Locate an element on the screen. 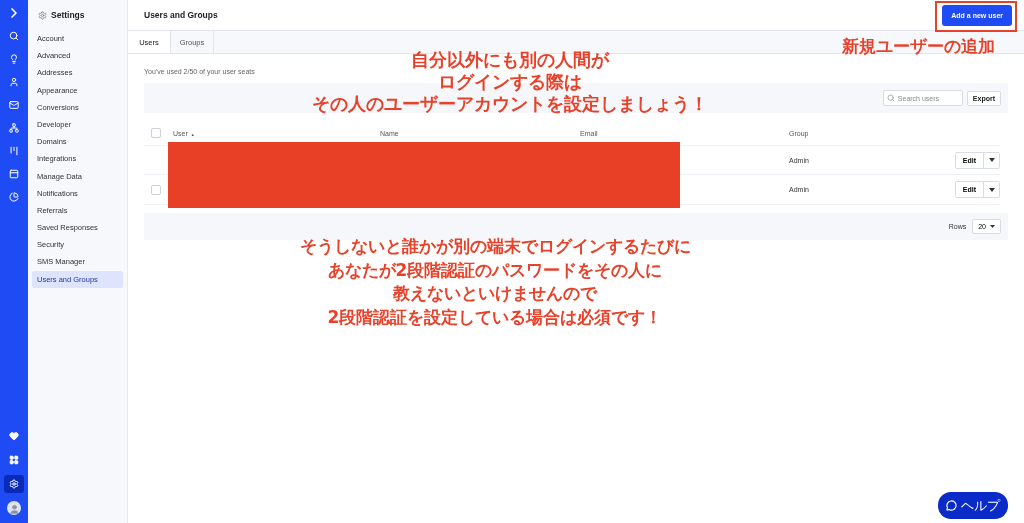 This screenshot has height=523, width=1024. rail-button is located at coordinates (14, 484).